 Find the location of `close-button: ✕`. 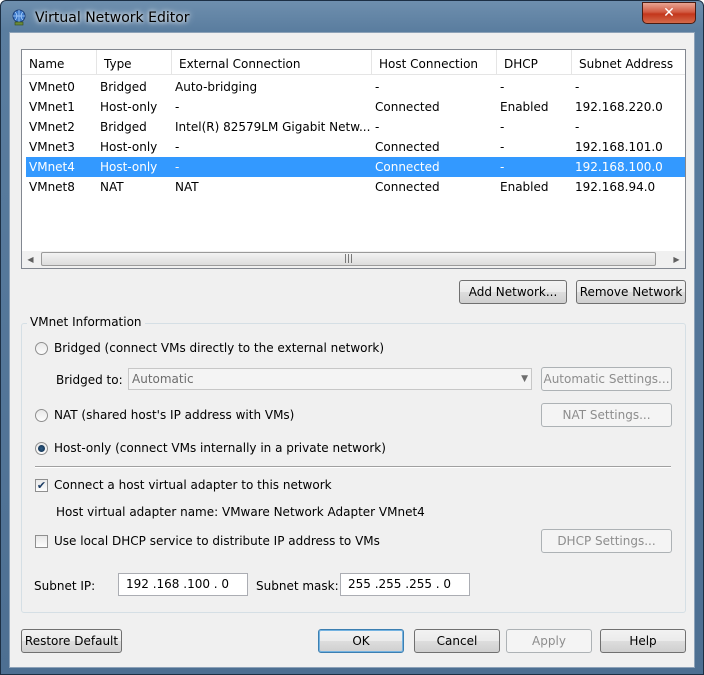

close-button: ✕ is located at coordinates (669, 13).